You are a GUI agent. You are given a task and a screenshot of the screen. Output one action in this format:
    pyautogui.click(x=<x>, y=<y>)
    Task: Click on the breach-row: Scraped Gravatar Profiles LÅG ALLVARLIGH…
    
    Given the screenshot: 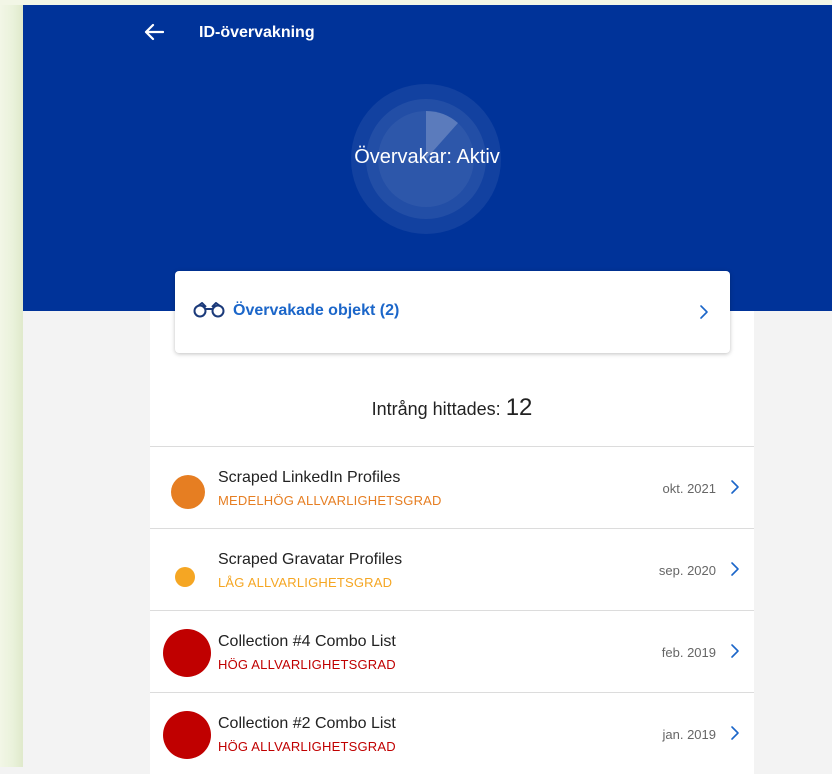 What is the action you would take?
    pyautogui.click(x=452, y=569)
    